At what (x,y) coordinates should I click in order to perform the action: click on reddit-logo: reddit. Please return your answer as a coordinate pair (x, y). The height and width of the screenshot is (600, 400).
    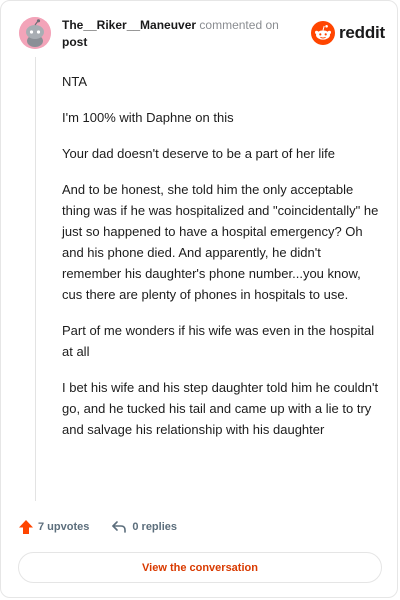
    Looking at the image, I should click on (348, 33).